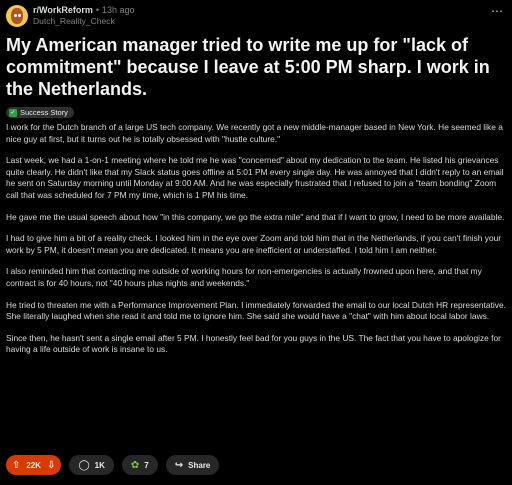 This screenshot has height=485, width=512. Describe the element at coordinates (51, 465) in the screenshot. I see `downvote-icon: ⇩` at that location.